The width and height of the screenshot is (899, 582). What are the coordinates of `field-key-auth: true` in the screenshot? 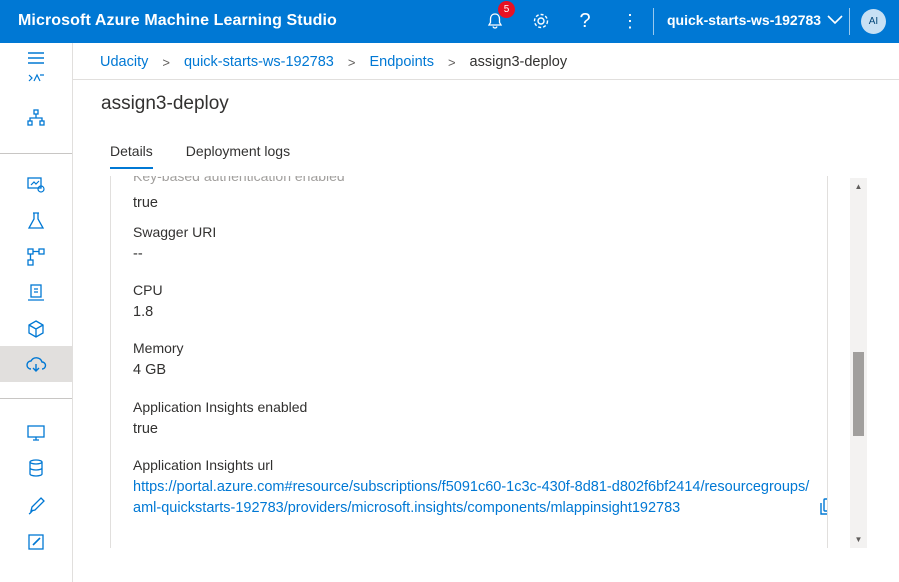 It's located at (145, 200).